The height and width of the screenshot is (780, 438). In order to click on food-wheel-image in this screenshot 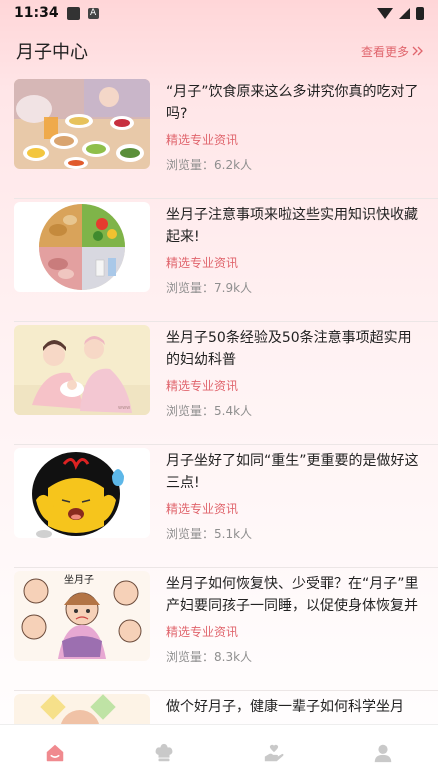, I will do `click(82, 247)`.